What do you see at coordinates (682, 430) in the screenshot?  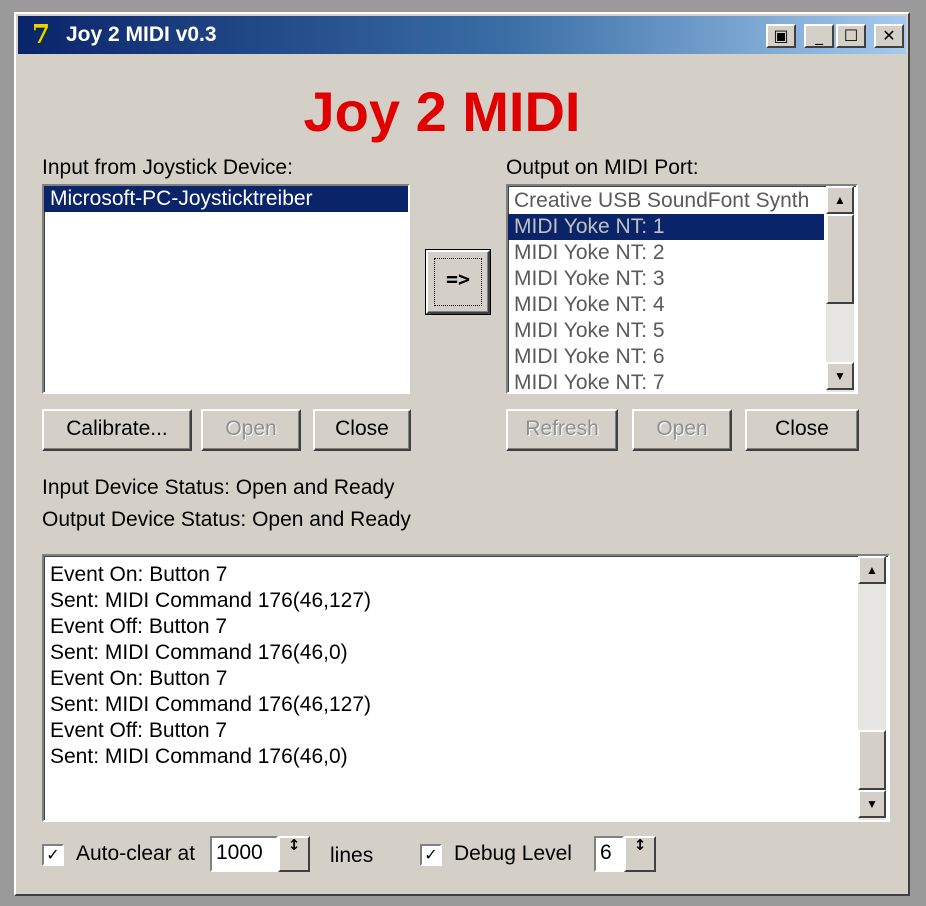 I see `output-open-button: Open` at bounding box center [682, 430].